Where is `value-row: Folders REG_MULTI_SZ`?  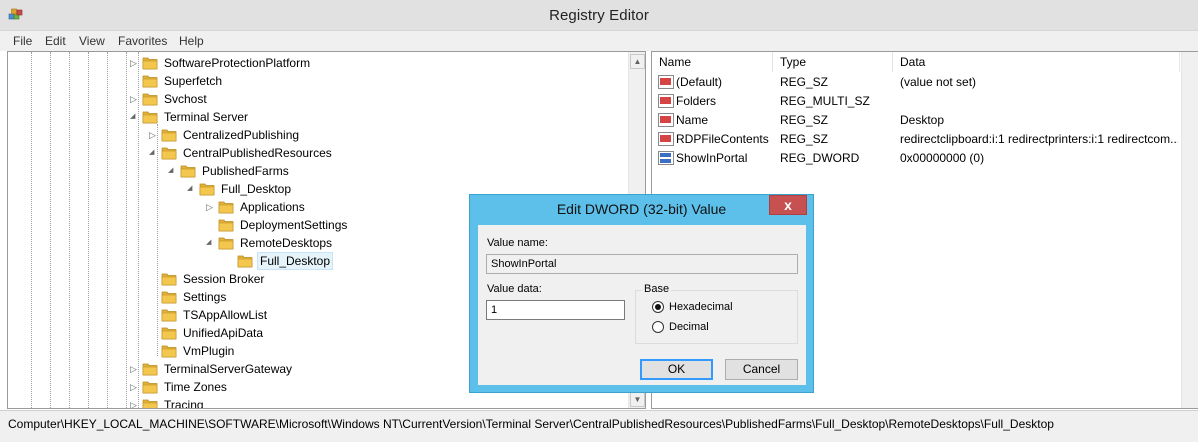 value-row: Folders REG_MULTI_SZ is located at coordinates (924, 101).